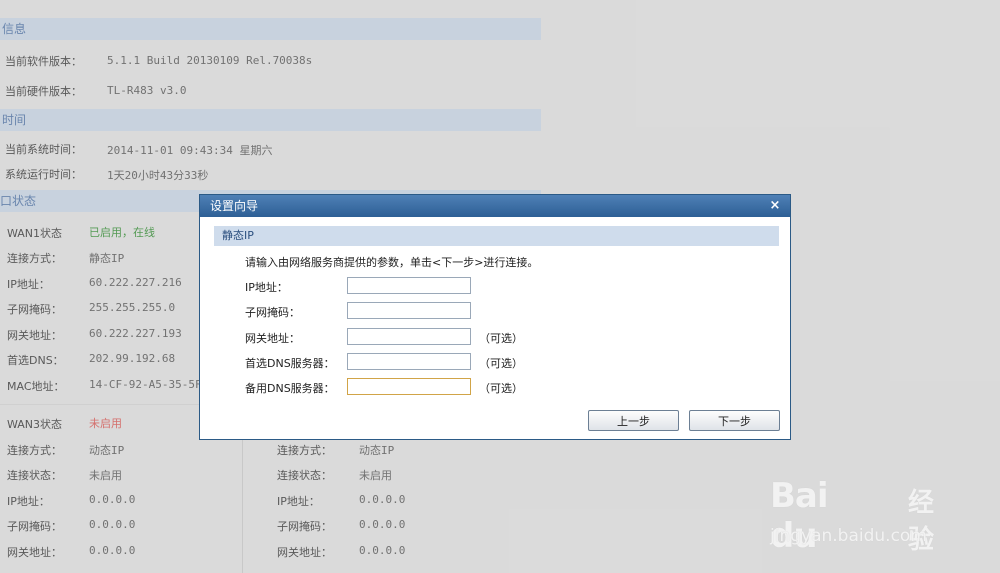 The image size is (1000, 573). I want to click on dialog-title-bar: 设置向导 ×, so click(495, 206).